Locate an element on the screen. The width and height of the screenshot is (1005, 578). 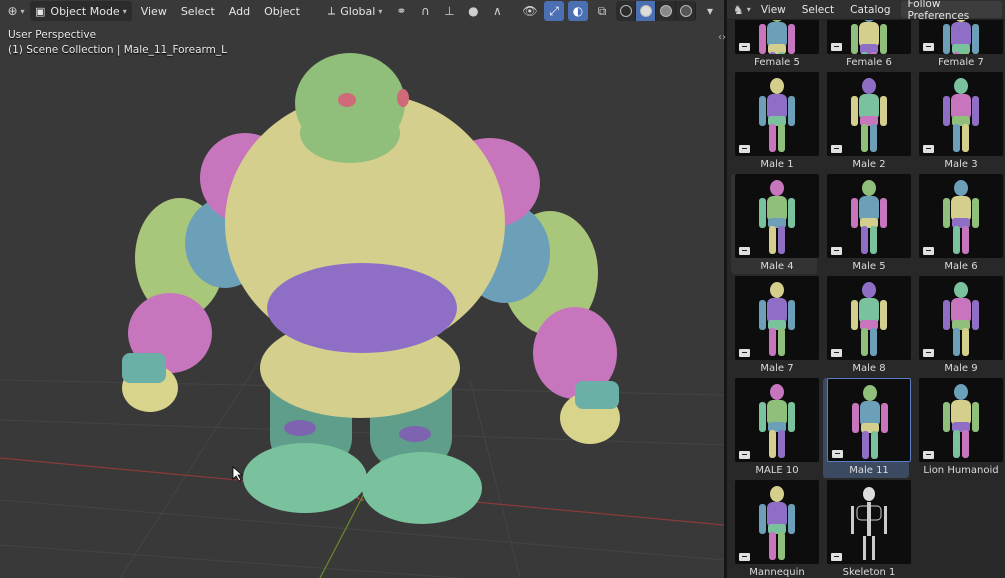
asset-item: Male 8 is located at coordinates (867, 326).